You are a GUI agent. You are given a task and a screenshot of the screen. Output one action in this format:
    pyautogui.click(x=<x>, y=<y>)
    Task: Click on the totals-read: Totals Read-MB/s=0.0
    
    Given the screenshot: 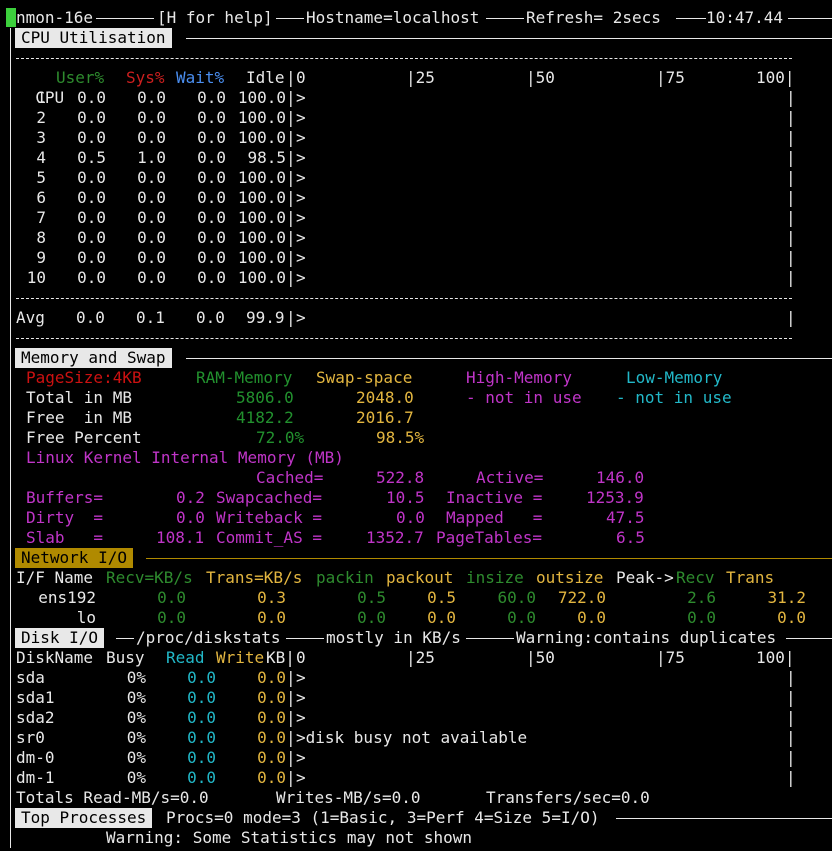 What is the action you would take?
    pyautogui.click(x=112, y=797)
    